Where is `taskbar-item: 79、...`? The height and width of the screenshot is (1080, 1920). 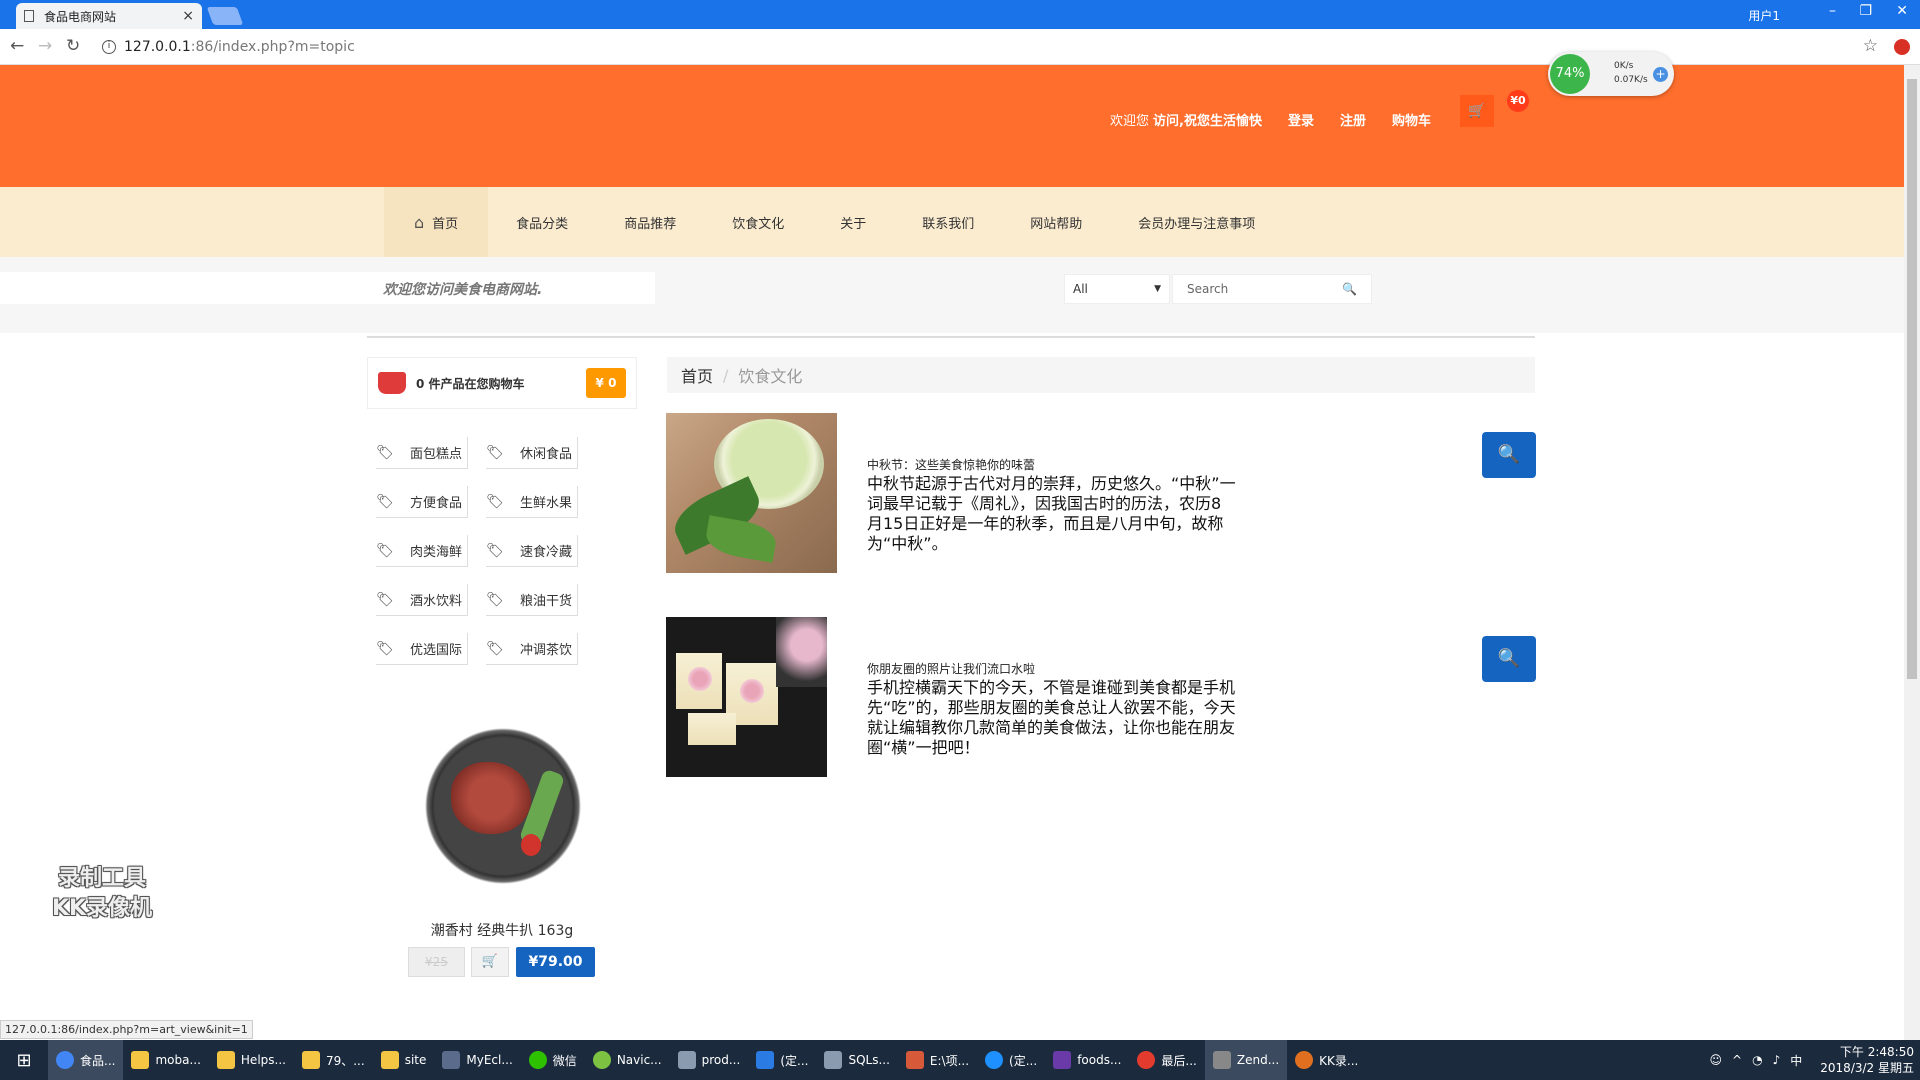
taskbar-item: 79、... is located at coordinates (333, 1060).